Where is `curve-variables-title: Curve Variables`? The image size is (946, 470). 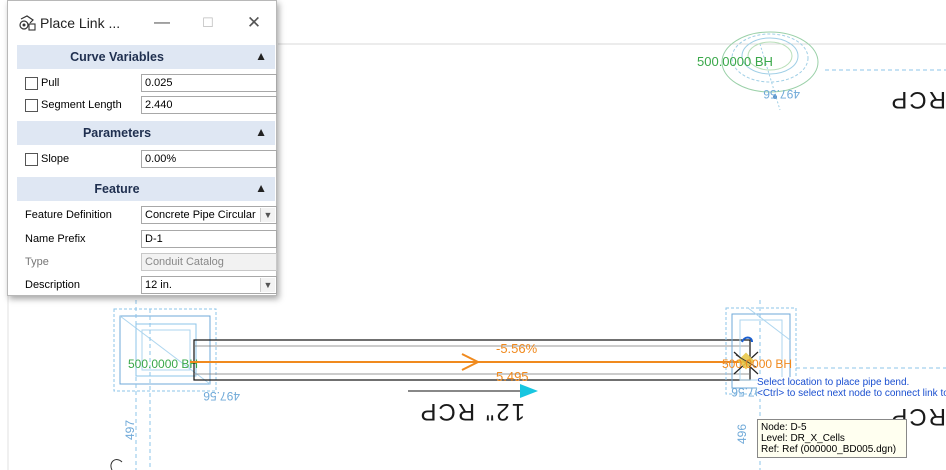 curve-variables-title: Curve Variables is located at coordinates (117, 57).